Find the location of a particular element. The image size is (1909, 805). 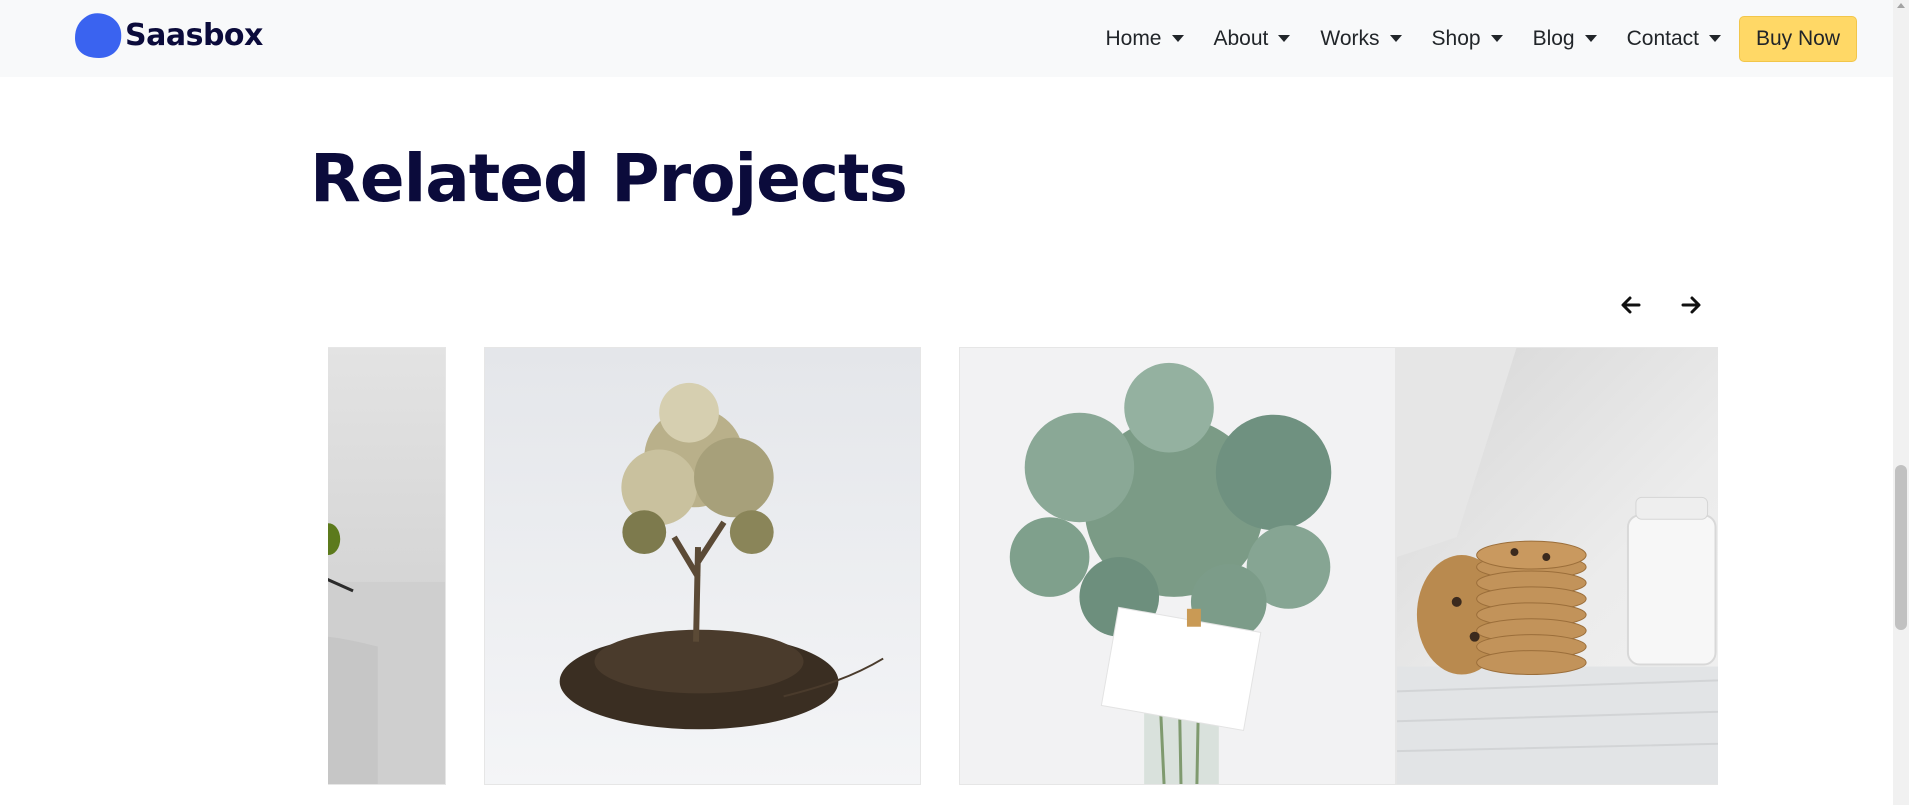

buy-now-button: Buy Now is located at coordinates (1797, 38).